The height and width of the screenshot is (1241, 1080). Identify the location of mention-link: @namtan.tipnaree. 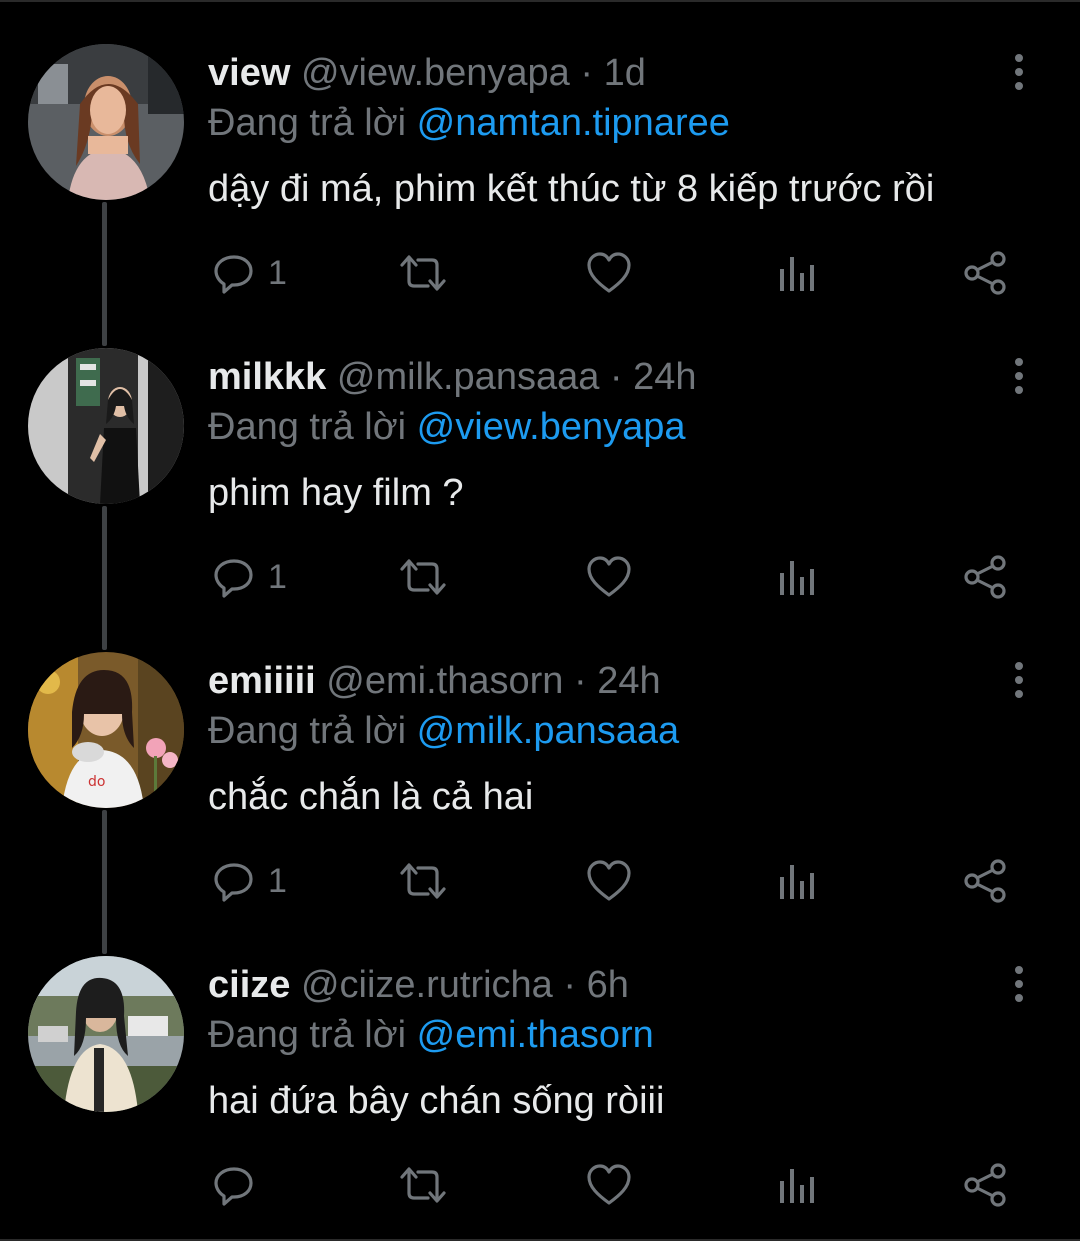
(573, 123).